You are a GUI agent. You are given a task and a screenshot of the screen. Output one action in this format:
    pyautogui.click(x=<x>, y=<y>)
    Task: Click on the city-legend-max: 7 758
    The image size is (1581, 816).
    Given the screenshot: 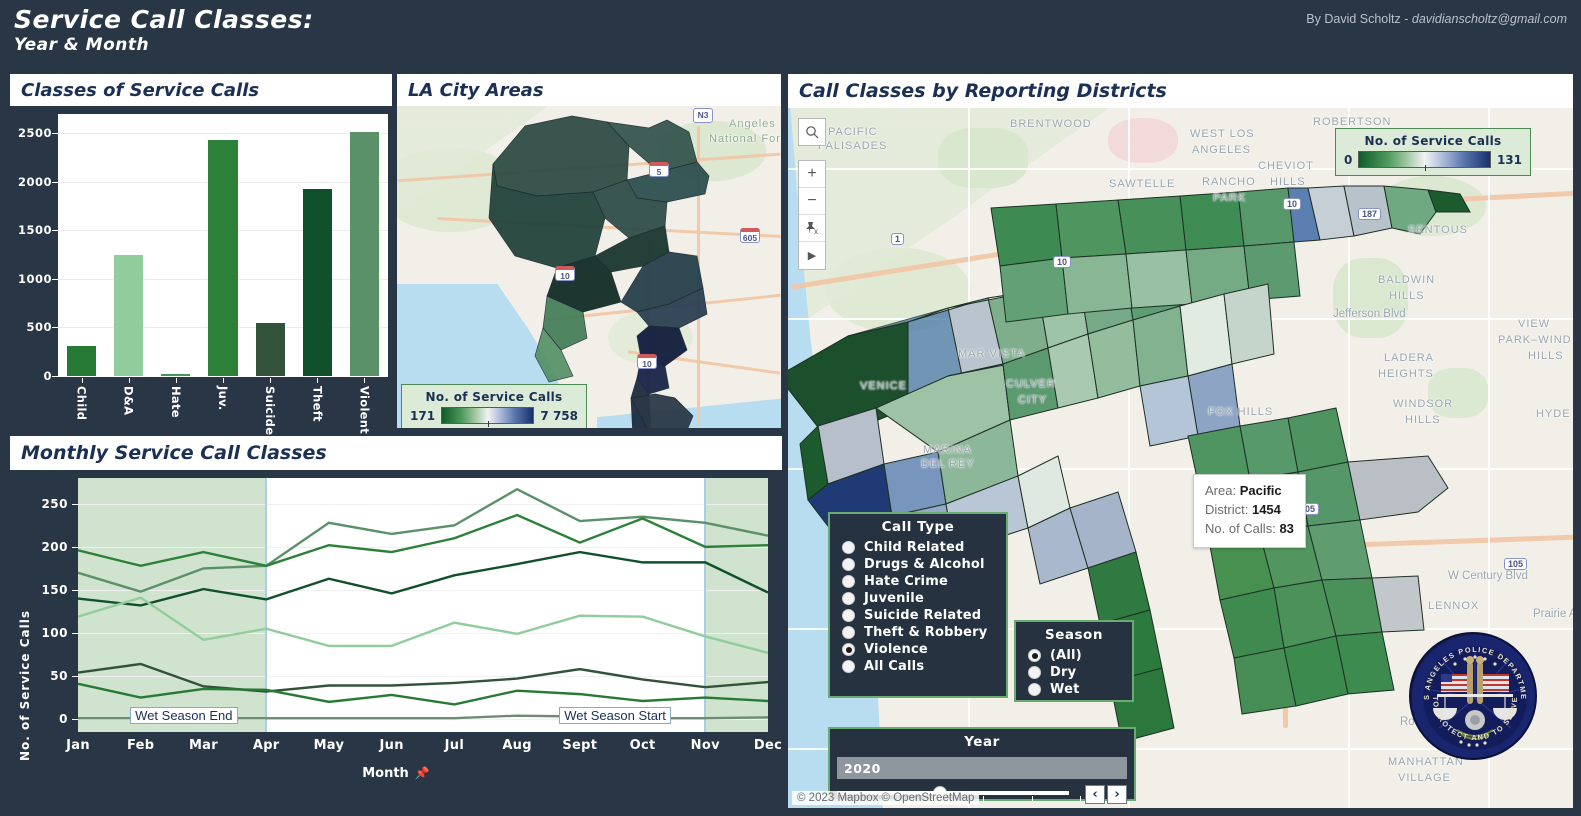 What is the action you would take?
    pyautogui.click(x=559, y=415)
    